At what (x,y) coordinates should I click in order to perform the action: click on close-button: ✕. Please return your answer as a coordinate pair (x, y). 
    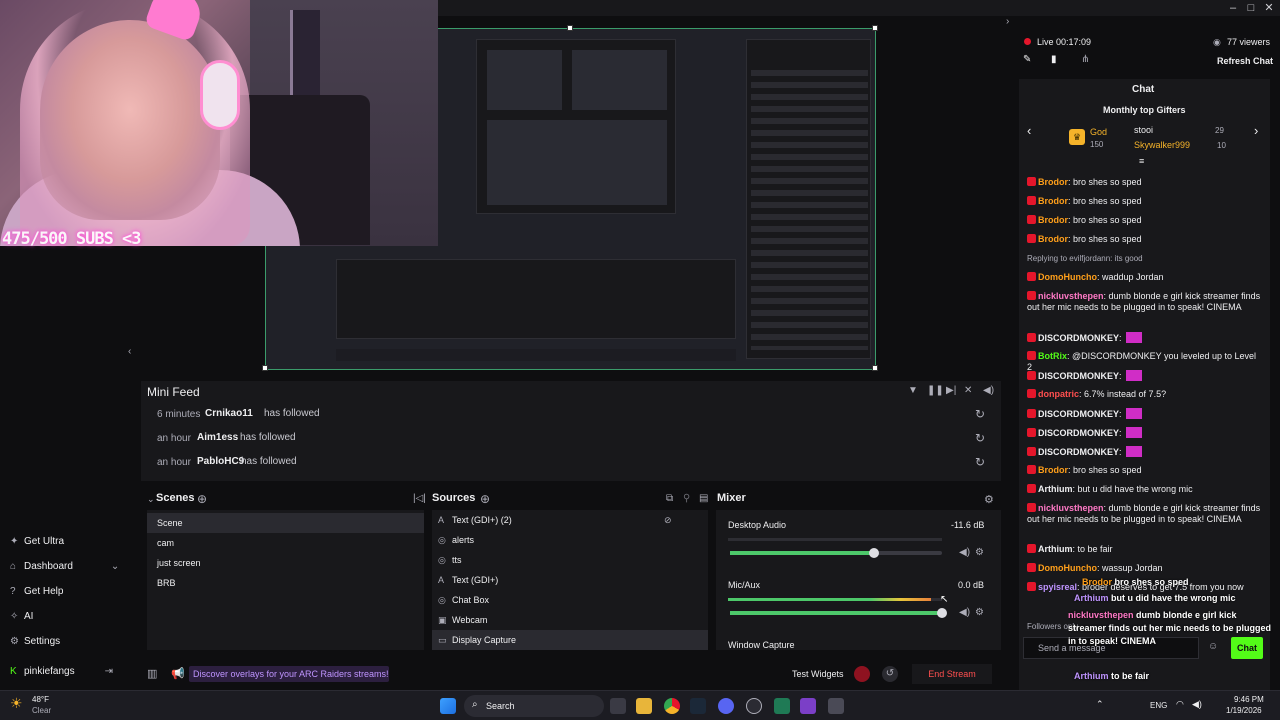
    Looking at the image, I should click on (1269, 8).